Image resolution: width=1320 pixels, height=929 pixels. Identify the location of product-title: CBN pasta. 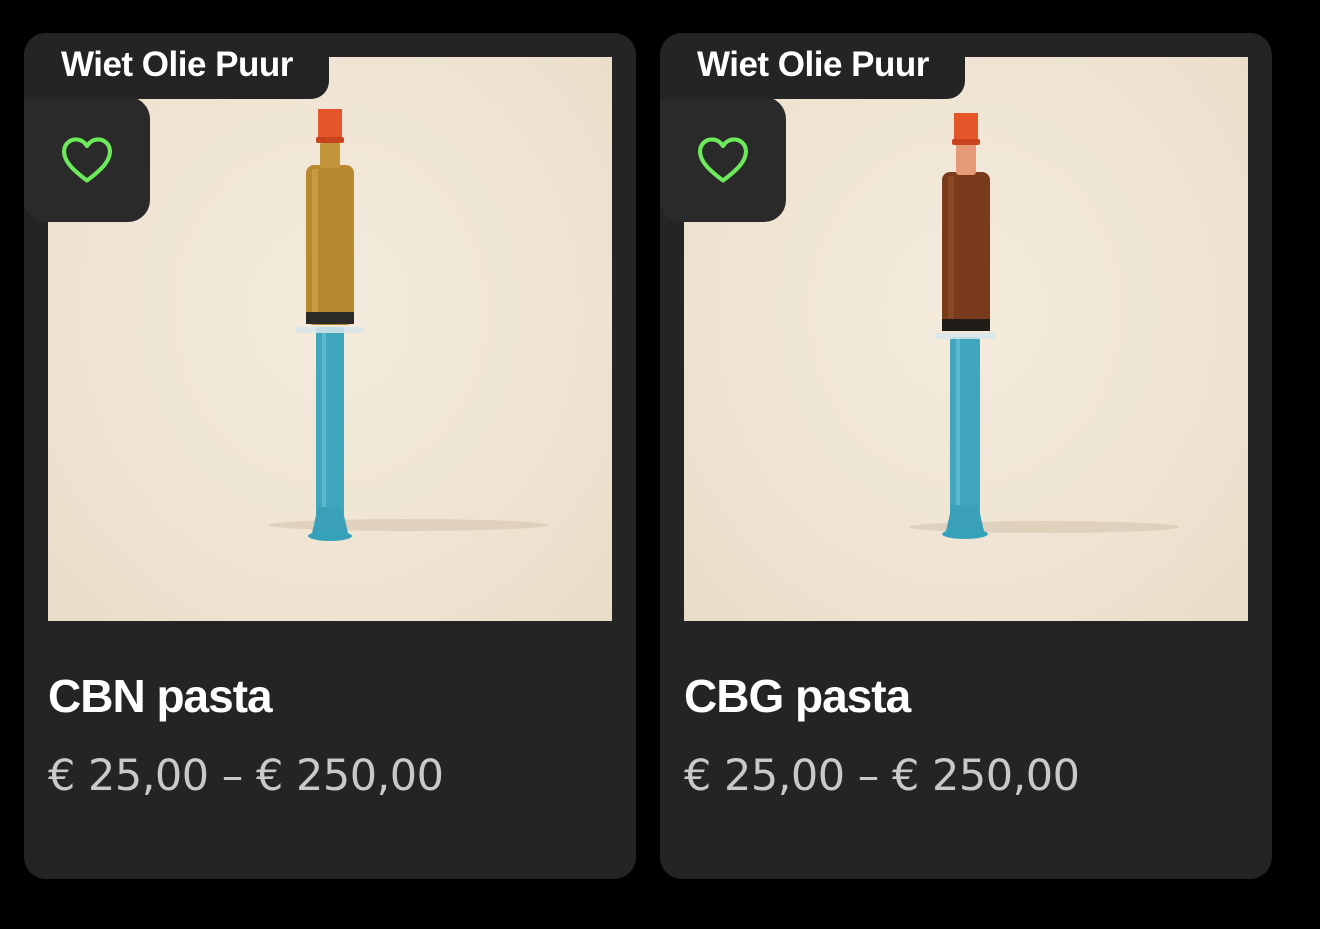
(160, 696).